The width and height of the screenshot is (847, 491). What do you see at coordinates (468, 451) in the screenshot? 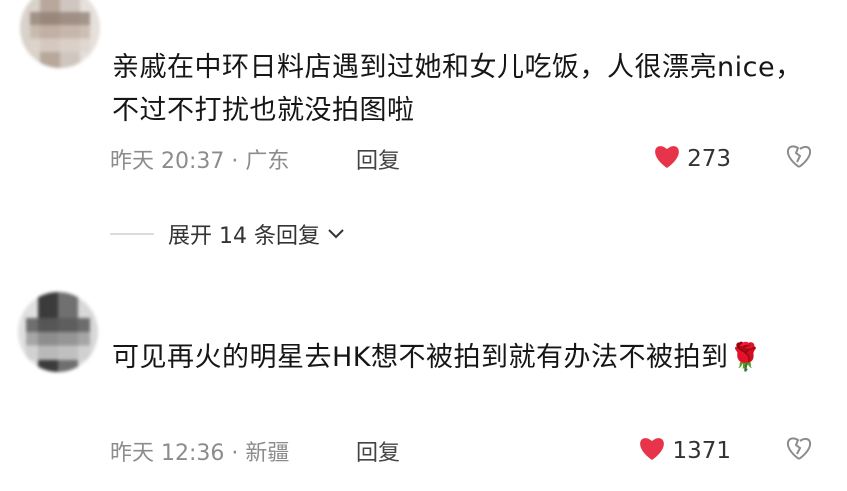
I see `comment-meta: 昨天 12:36 · 新疆 回复 1371` at bounding box center [468, 451].